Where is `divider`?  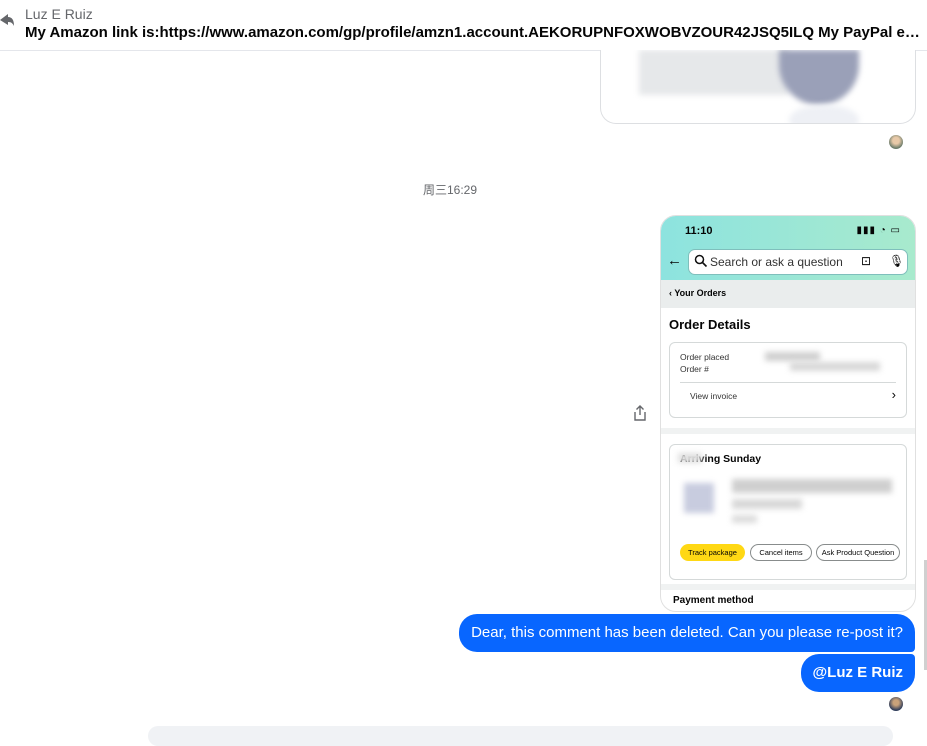
divider is located at coordinates (788, 382).